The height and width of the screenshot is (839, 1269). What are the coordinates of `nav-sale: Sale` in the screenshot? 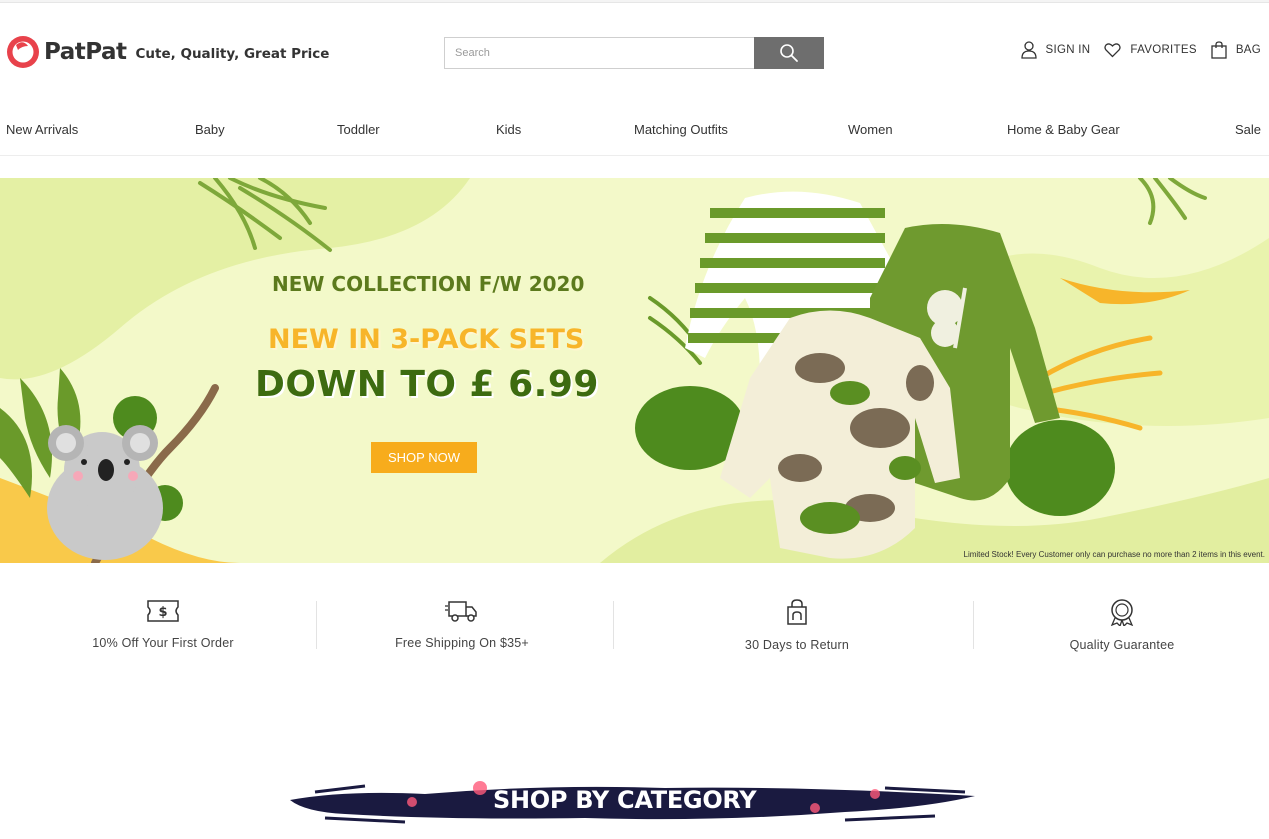 It's located at (1248, 129).